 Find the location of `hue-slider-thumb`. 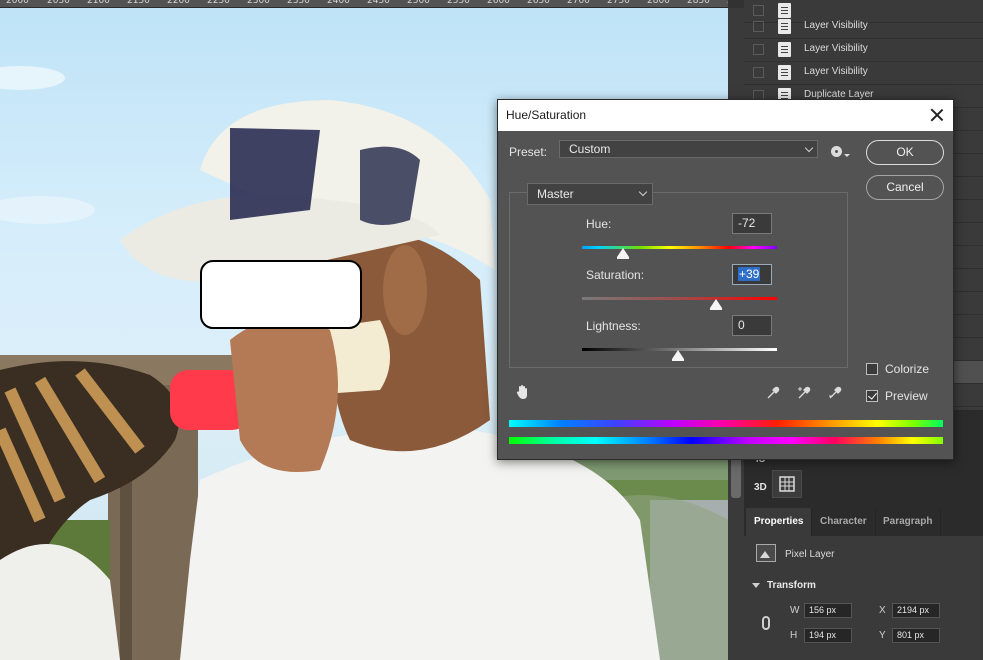

hue-slider-thumb is located at coordinates (623, 253).